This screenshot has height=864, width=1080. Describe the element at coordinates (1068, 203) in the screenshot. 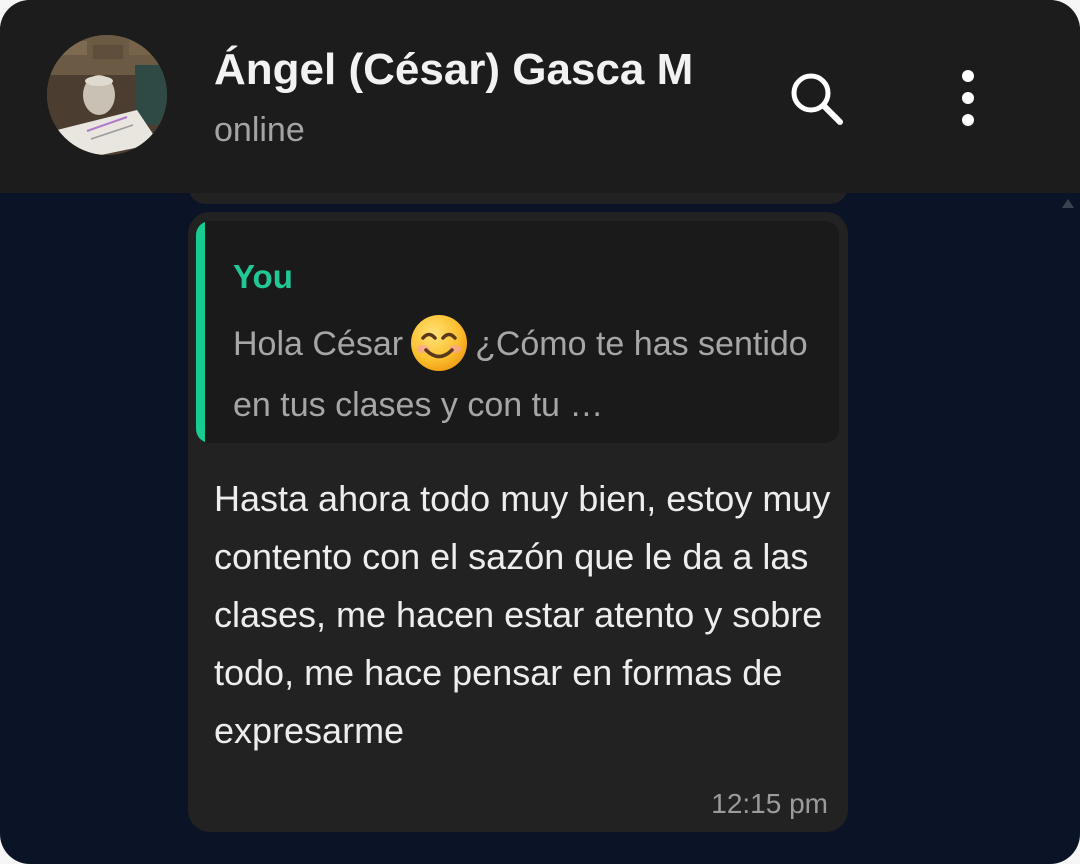

I see `scroll-up-icon` at that location.